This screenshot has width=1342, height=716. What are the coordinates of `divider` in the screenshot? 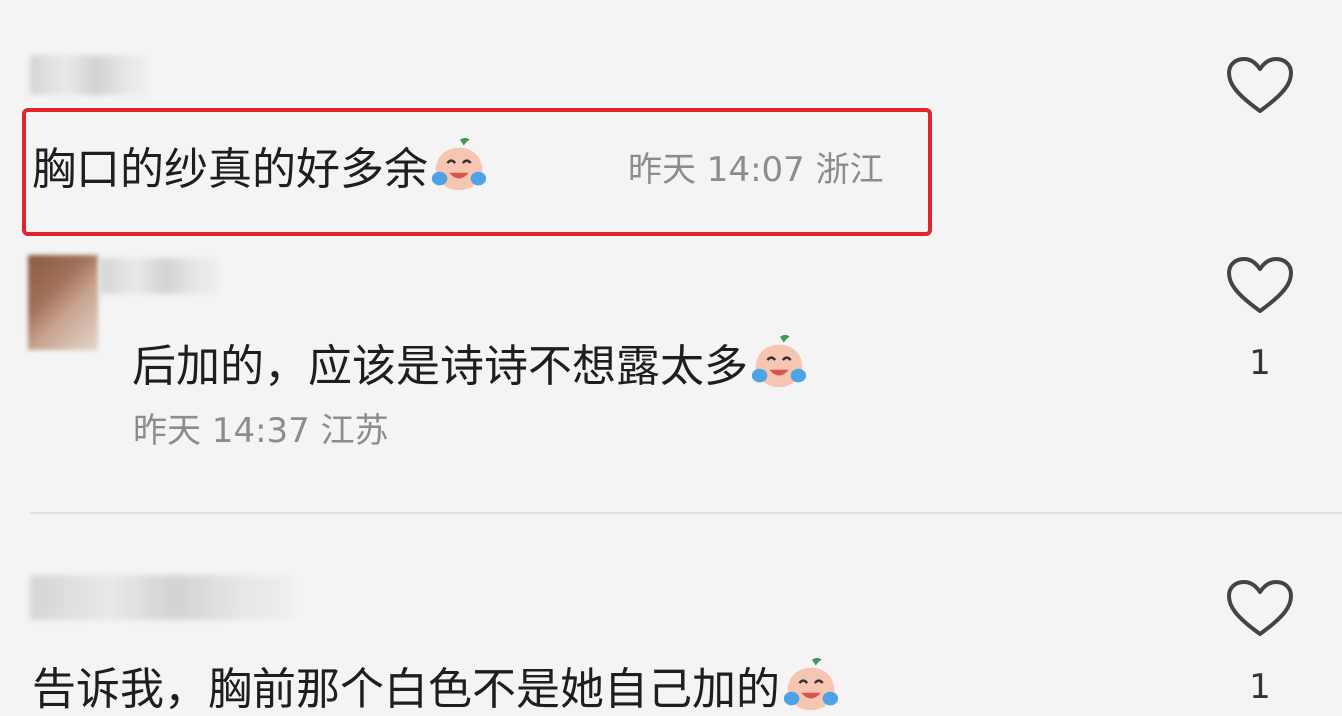 It's located at (686, 513).